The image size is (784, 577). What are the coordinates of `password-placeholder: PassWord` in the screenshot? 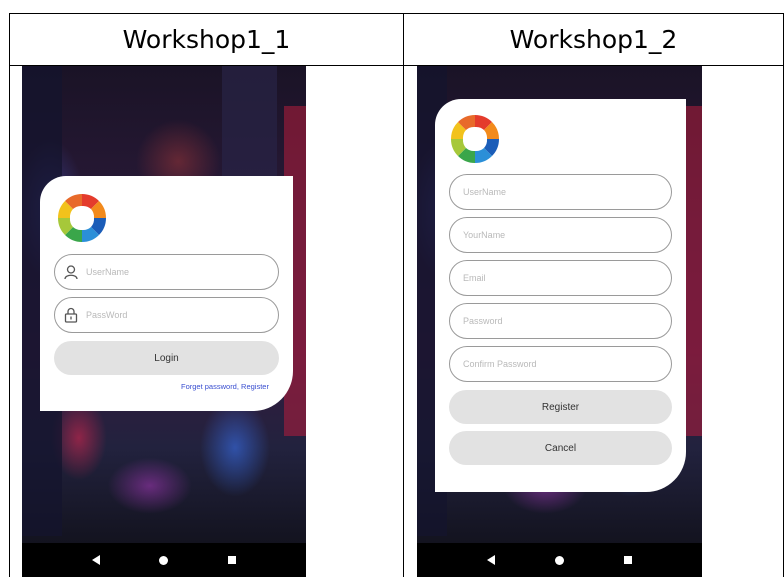 It's located at (107, 315).